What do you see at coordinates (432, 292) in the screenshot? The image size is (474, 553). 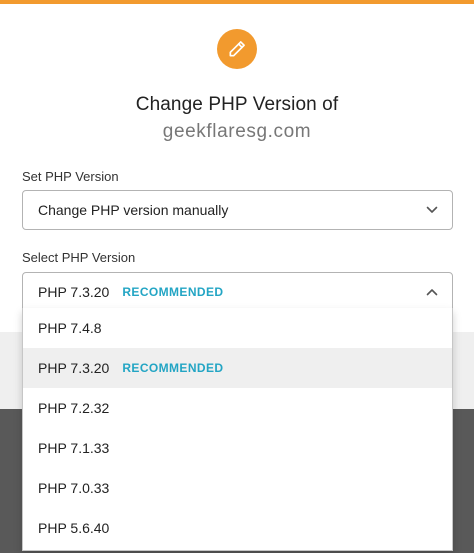 I see `chevron-up-icon` at bounding box center [432, 292].